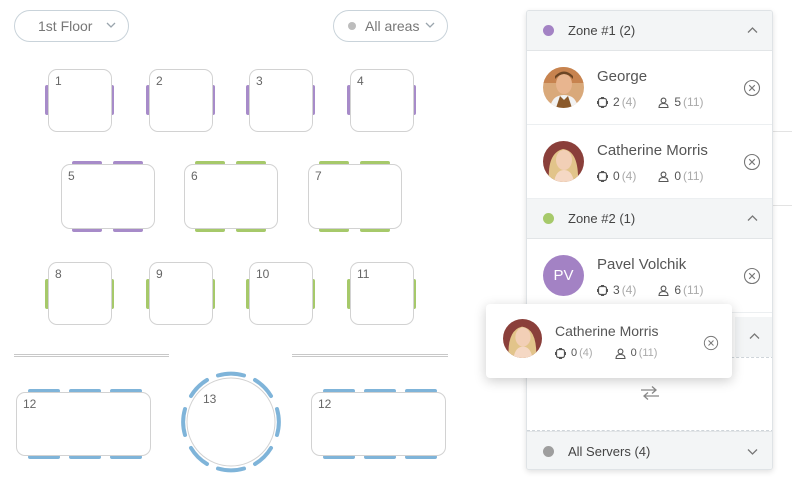 This screenshot has height=484, width=800. What do you see at coordinates (159, 274) in the screenshot?
I see `table-number: 9` at bounding box center [159, 274].